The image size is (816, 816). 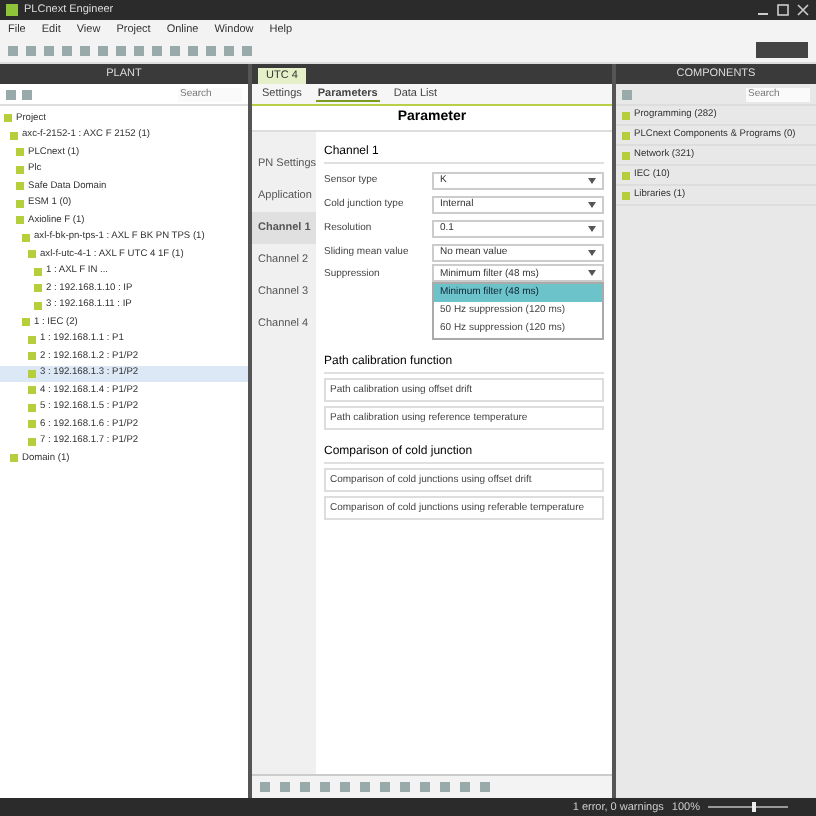 I want to click on toolbar-icon, so click(x=627, y=94).